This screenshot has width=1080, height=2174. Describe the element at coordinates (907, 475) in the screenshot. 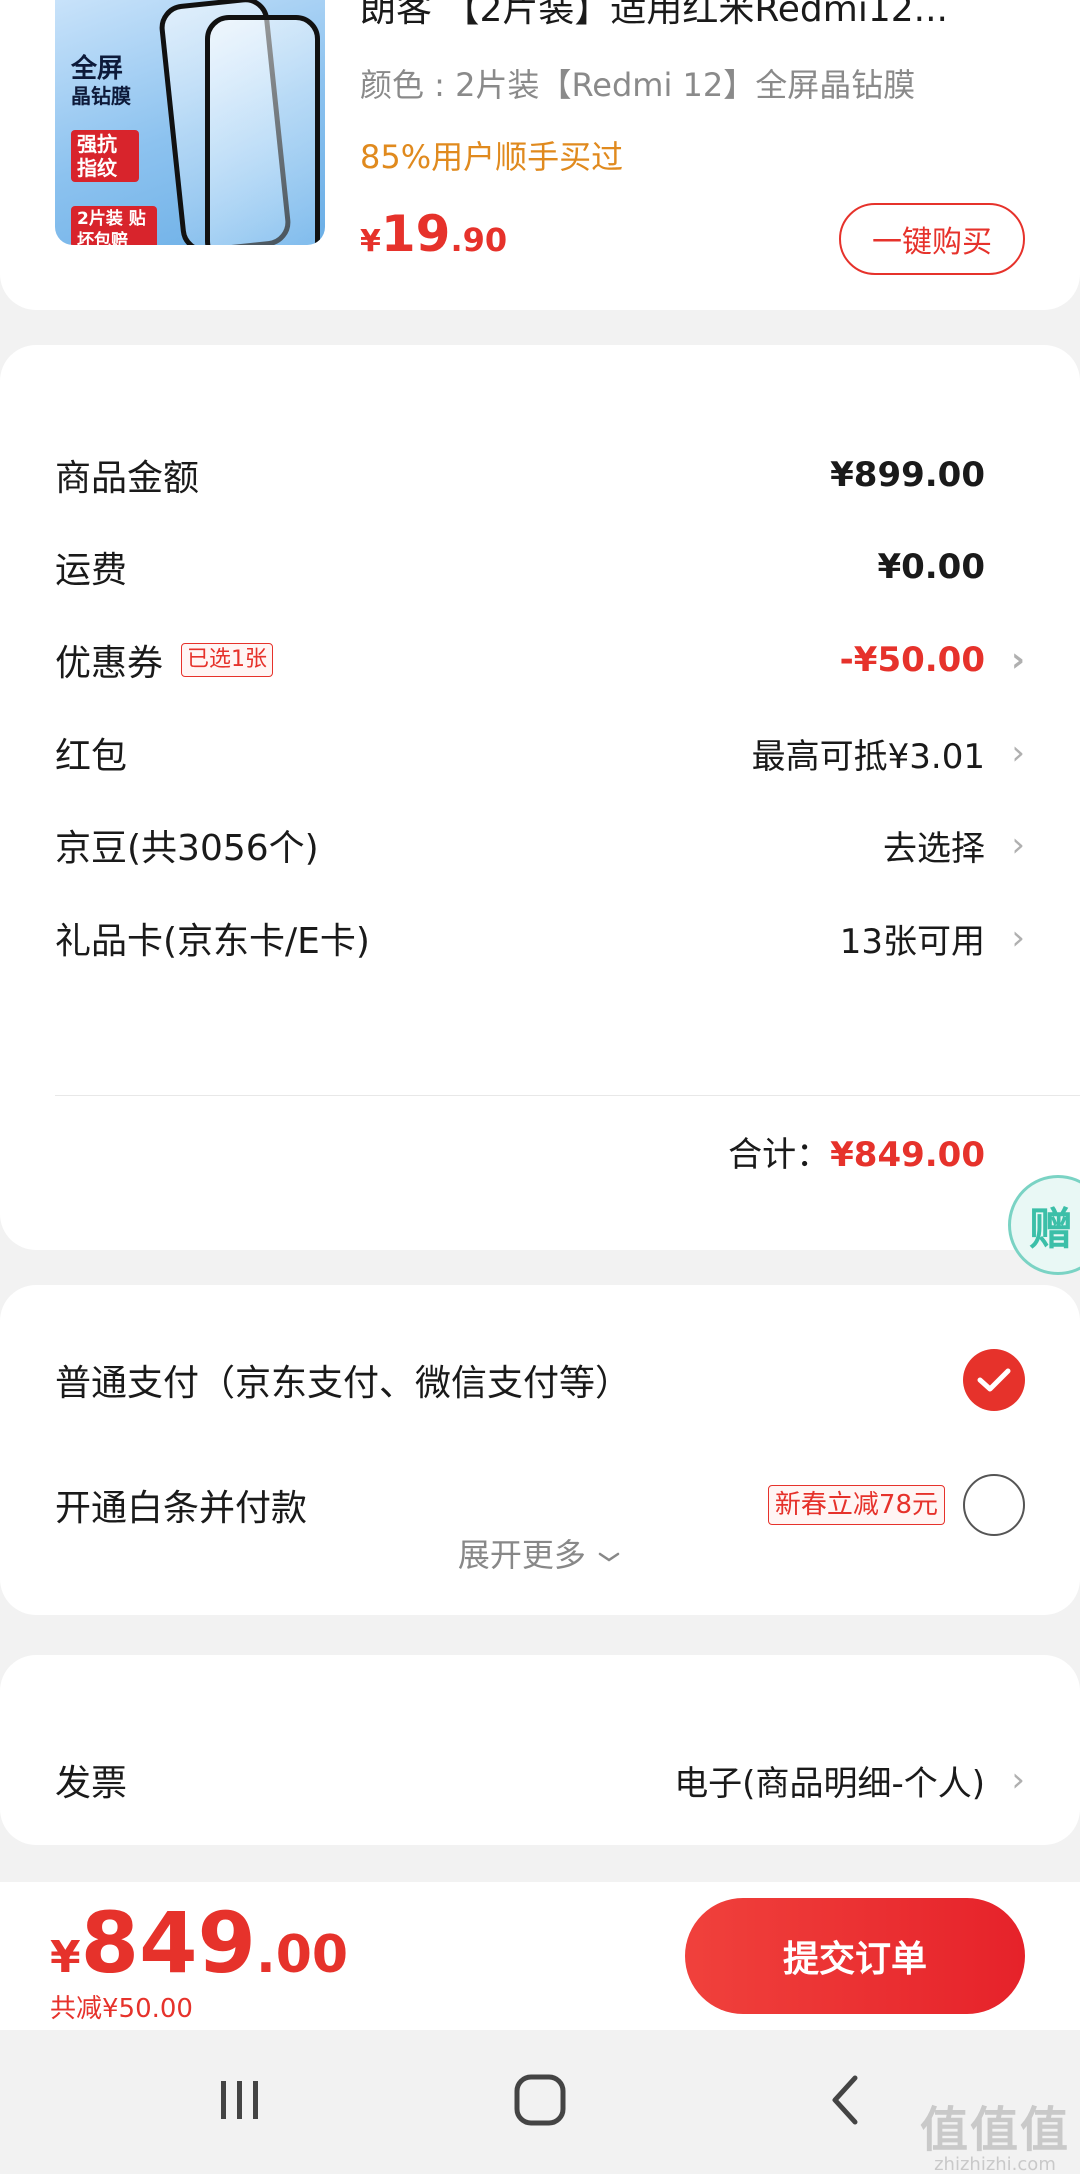

I see `goods-amount-text: ¥899.00` at that location.